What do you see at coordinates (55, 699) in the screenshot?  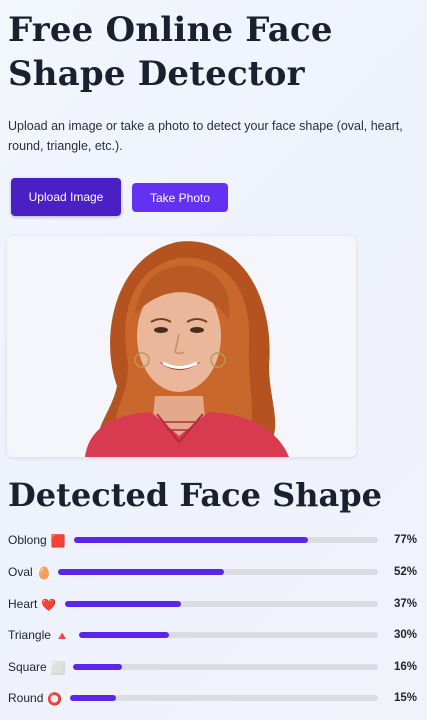 I see `result-emoji-icon: ⭕` at bounding box center [55, 699].